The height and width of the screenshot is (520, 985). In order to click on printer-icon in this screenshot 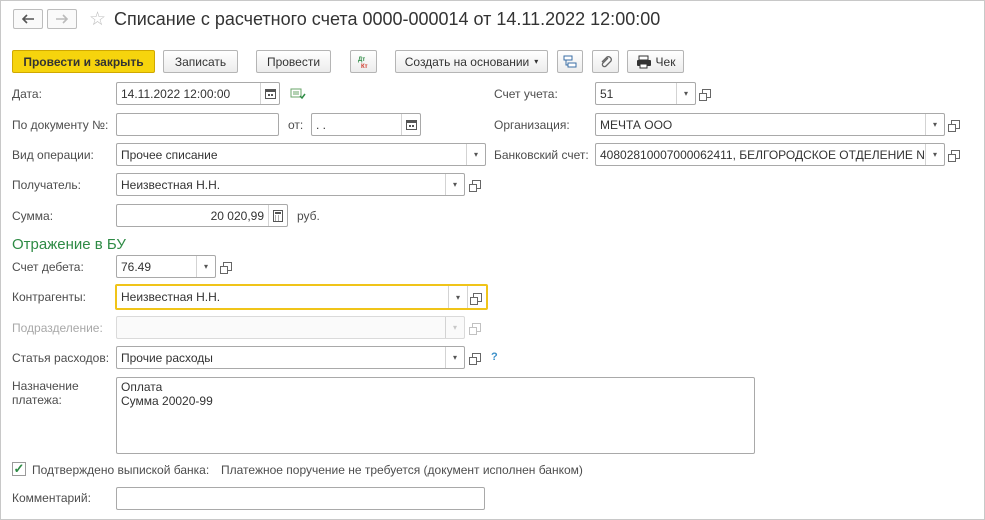, I will do `click(643, 61)`.